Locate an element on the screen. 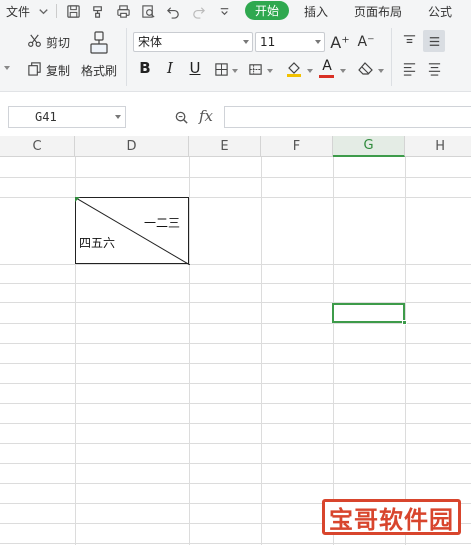 The image size is (471, 545). copy-button: 复制 is located at coordinates (58, 70).